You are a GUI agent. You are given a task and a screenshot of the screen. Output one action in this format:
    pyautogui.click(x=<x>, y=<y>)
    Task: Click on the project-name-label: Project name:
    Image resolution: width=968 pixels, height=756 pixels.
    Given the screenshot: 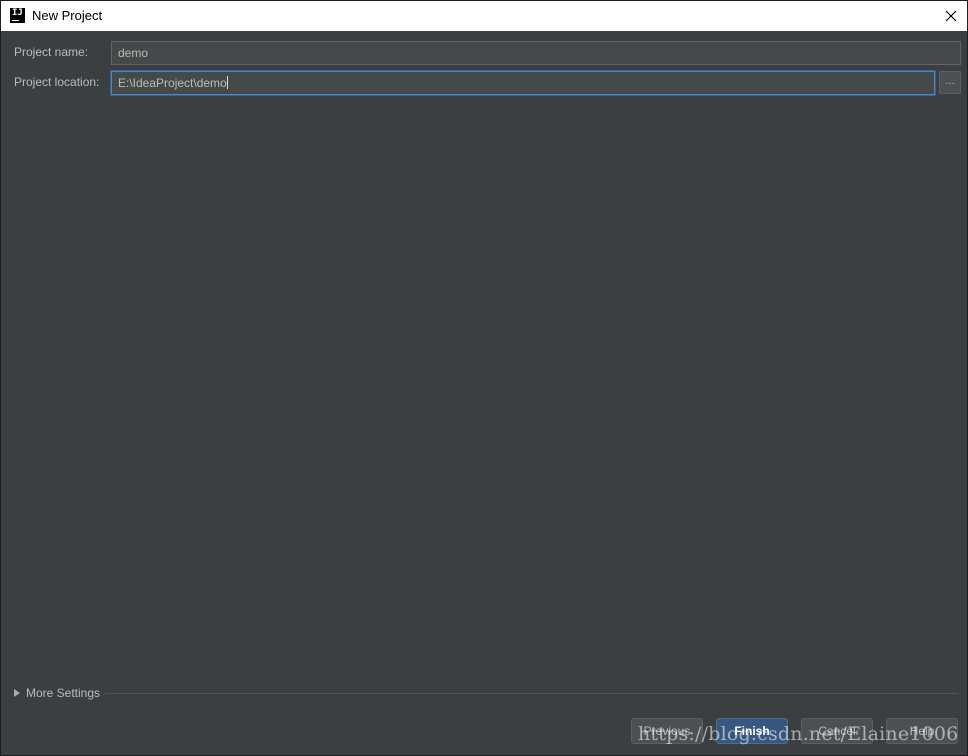 What is the action you would take?
    pyautogui.click(x=51, y=52)
    